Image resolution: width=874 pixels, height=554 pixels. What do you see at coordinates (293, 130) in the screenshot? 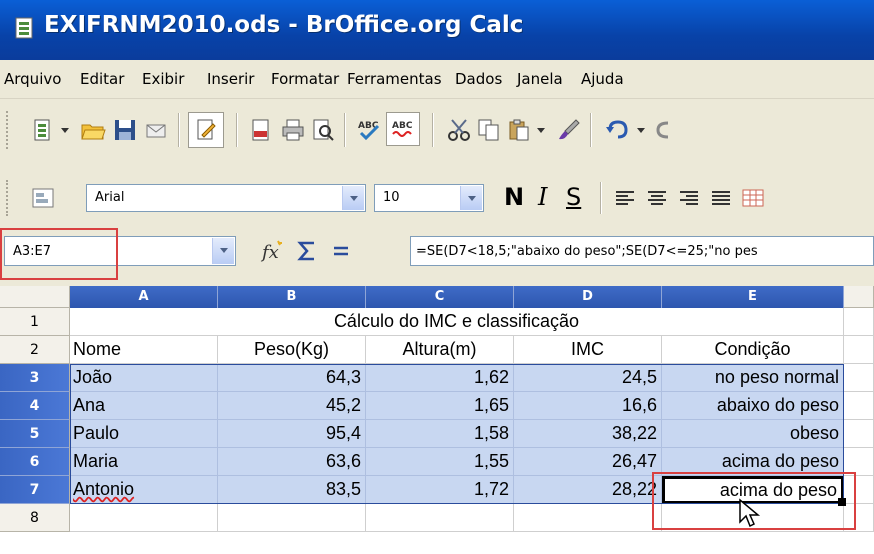
I see `print-icon` at bounding box center [293, 130].